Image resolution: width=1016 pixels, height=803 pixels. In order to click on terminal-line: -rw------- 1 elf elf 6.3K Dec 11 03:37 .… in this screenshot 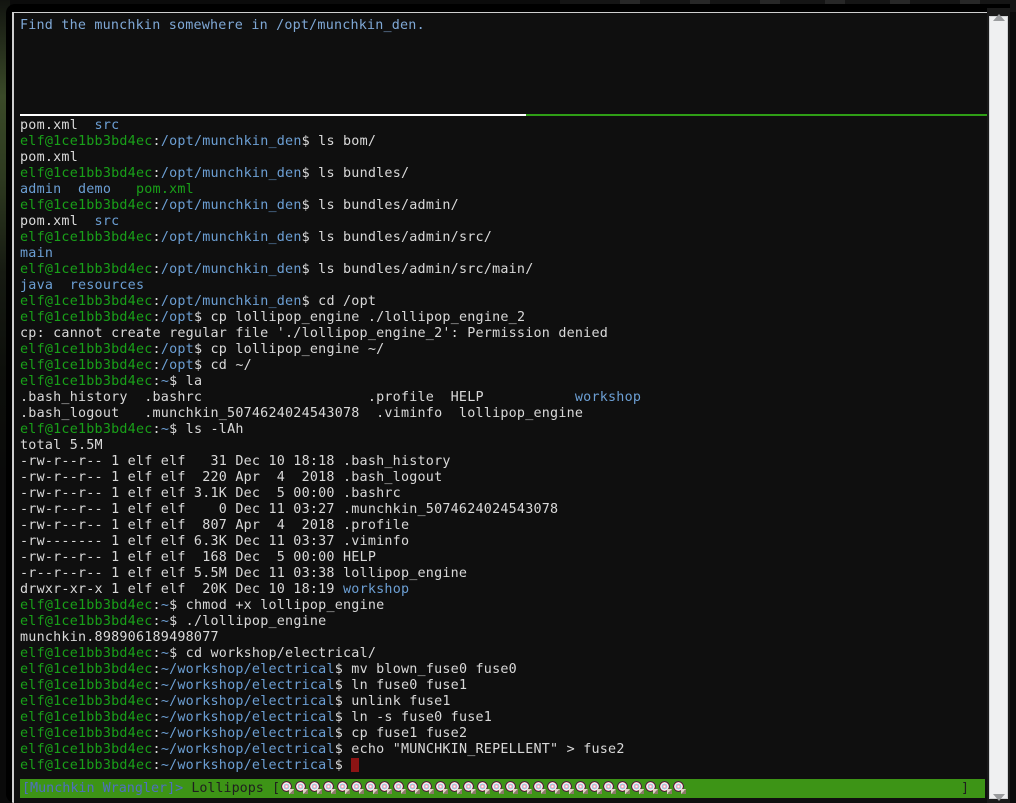, I will do `click(505, 542)`.